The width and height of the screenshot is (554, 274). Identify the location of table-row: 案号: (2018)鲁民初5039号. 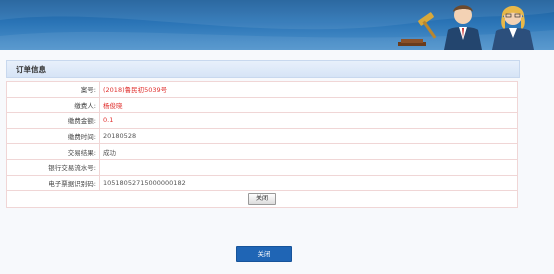
(262, 89).